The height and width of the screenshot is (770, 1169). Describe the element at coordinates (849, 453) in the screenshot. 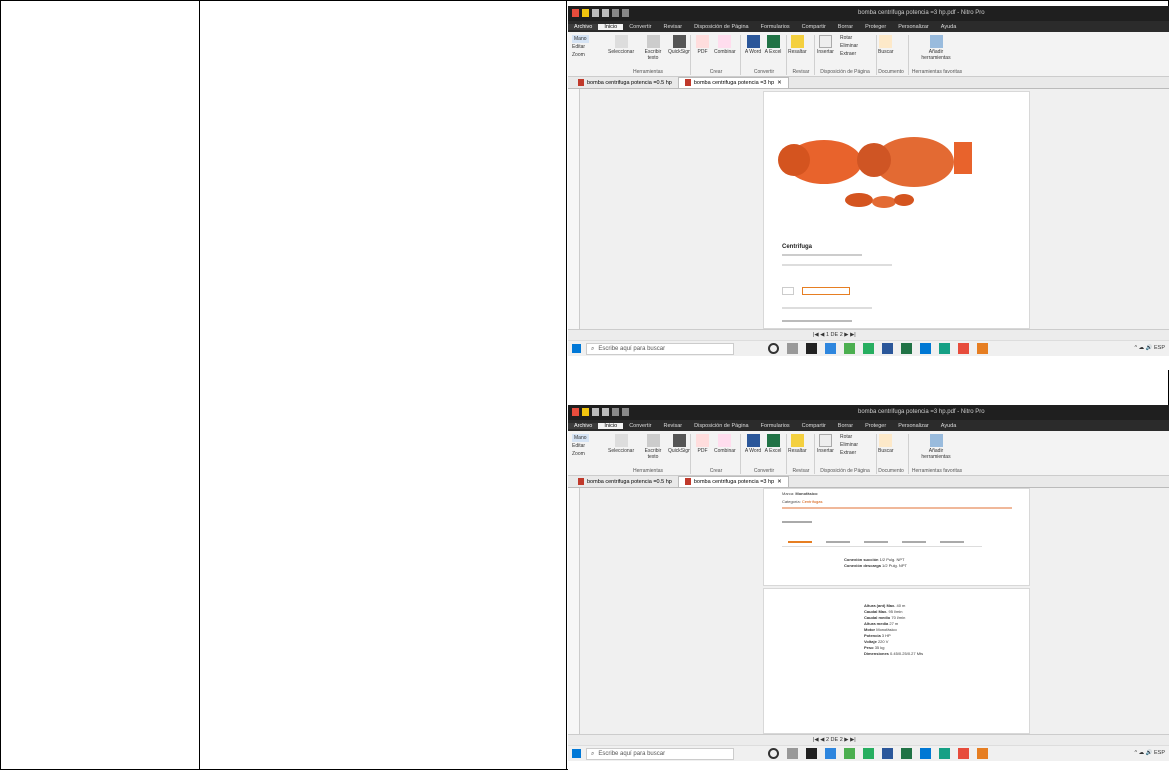

I see `extraer-button: Extraer` at that location.